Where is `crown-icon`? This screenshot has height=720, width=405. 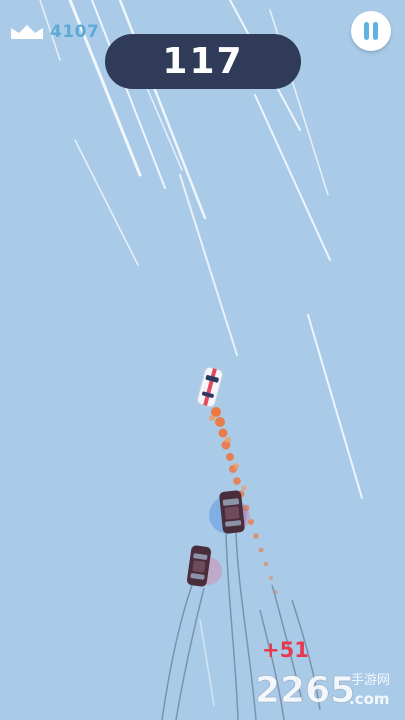
crown-icon is located at coordinates (27, 32).